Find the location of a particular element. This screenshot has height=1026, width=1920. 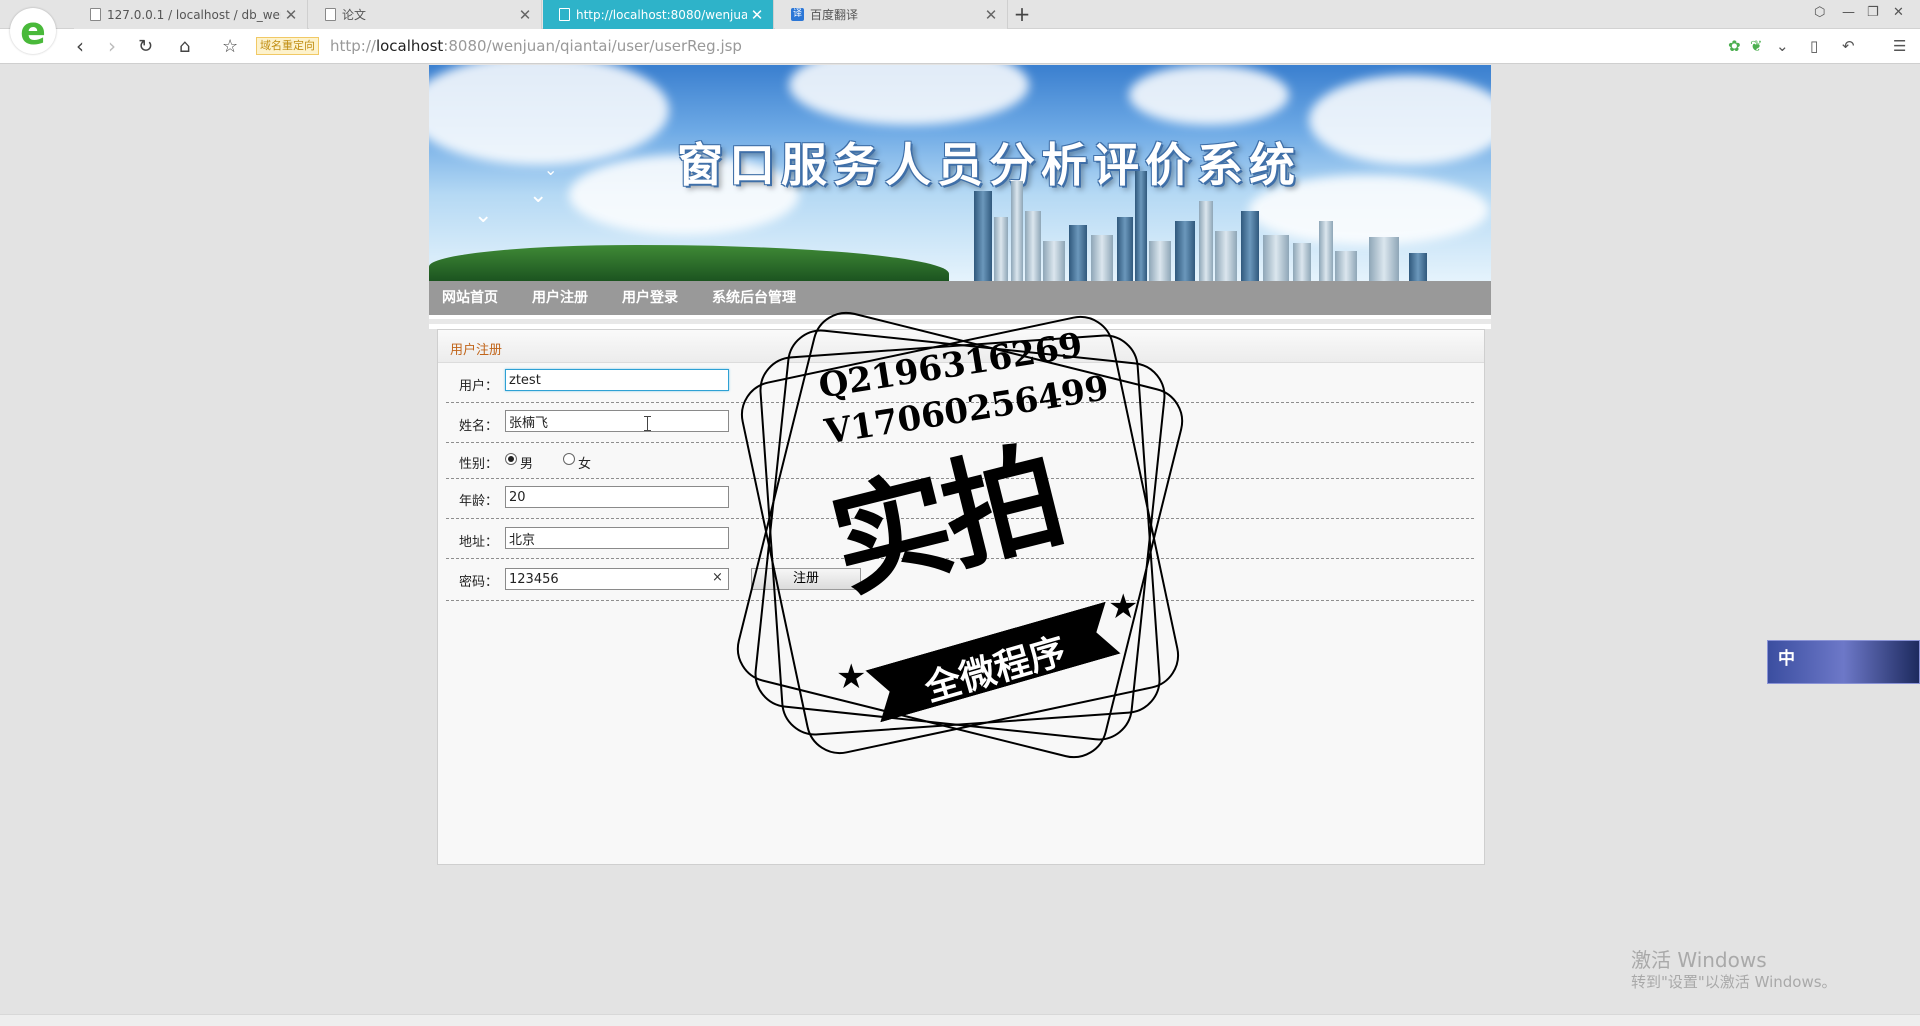

text-cursor-icon is located at coordinates (647, 423).